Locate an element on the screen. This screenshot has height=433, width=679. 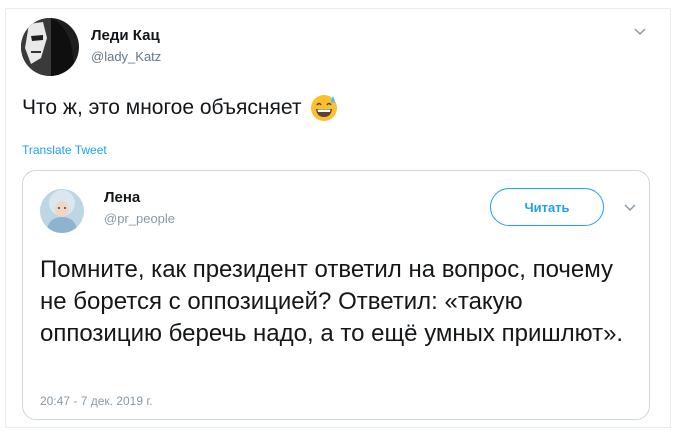
author-name: Леди Кац is located at coordinates (125, 36).